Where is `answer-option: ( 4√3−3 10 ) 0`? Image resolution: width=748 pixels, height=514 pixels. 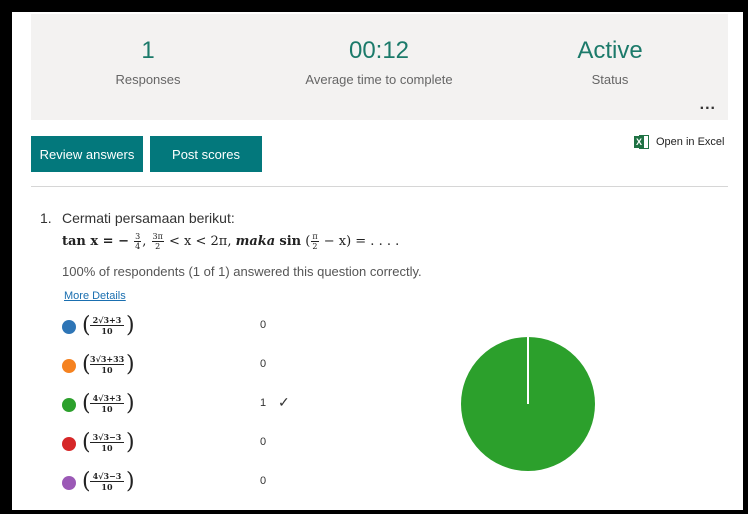 answer-option: ( 4√3−3 10 ) 0 is located at coordinates (192, 483).